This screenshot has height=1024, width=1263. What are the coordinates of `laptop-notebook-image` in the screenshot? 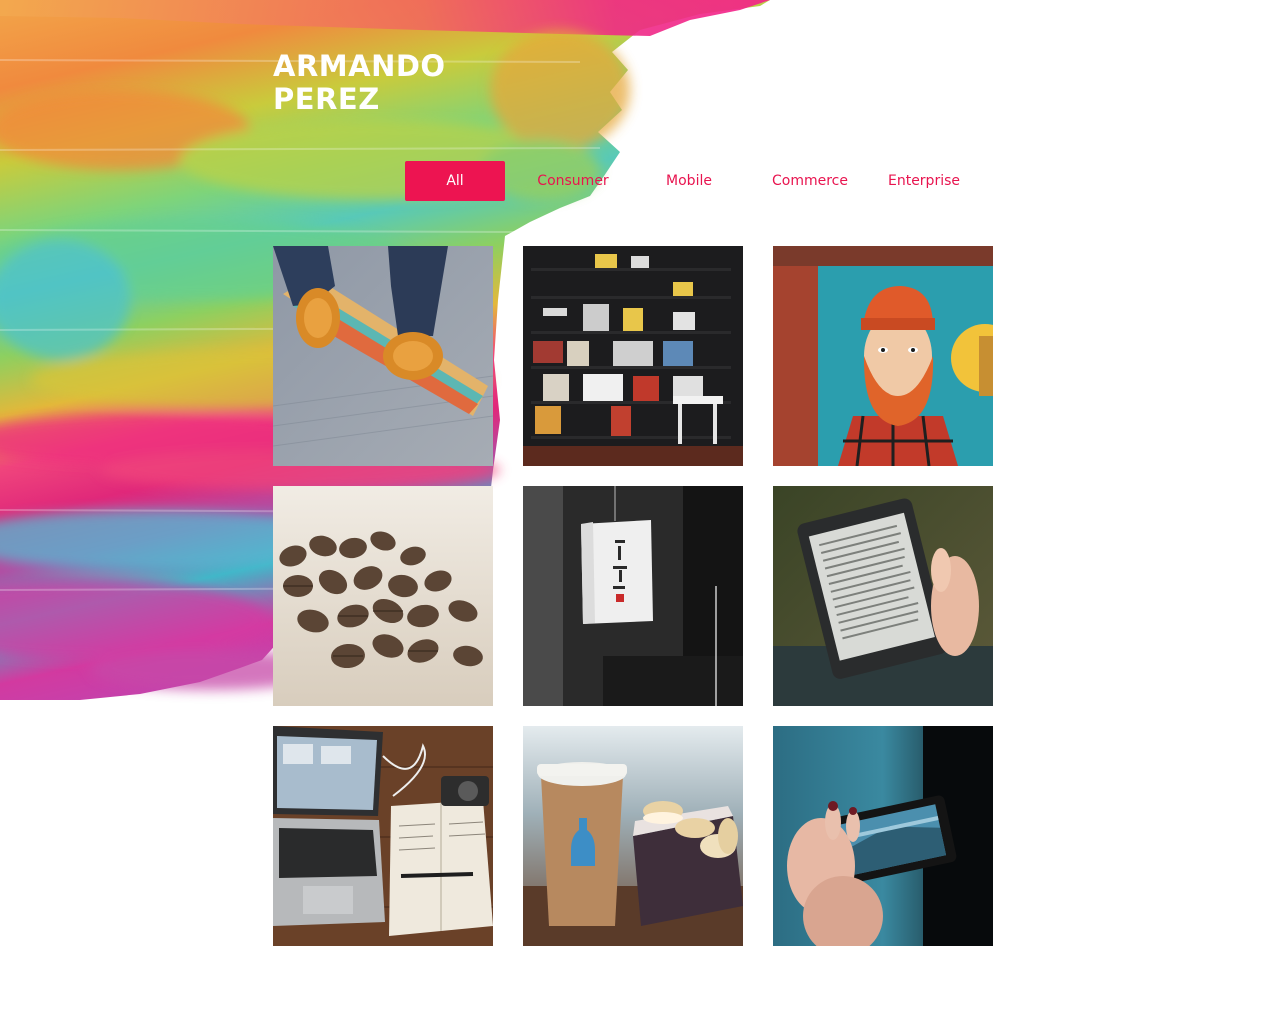 It's located at (383, 836).